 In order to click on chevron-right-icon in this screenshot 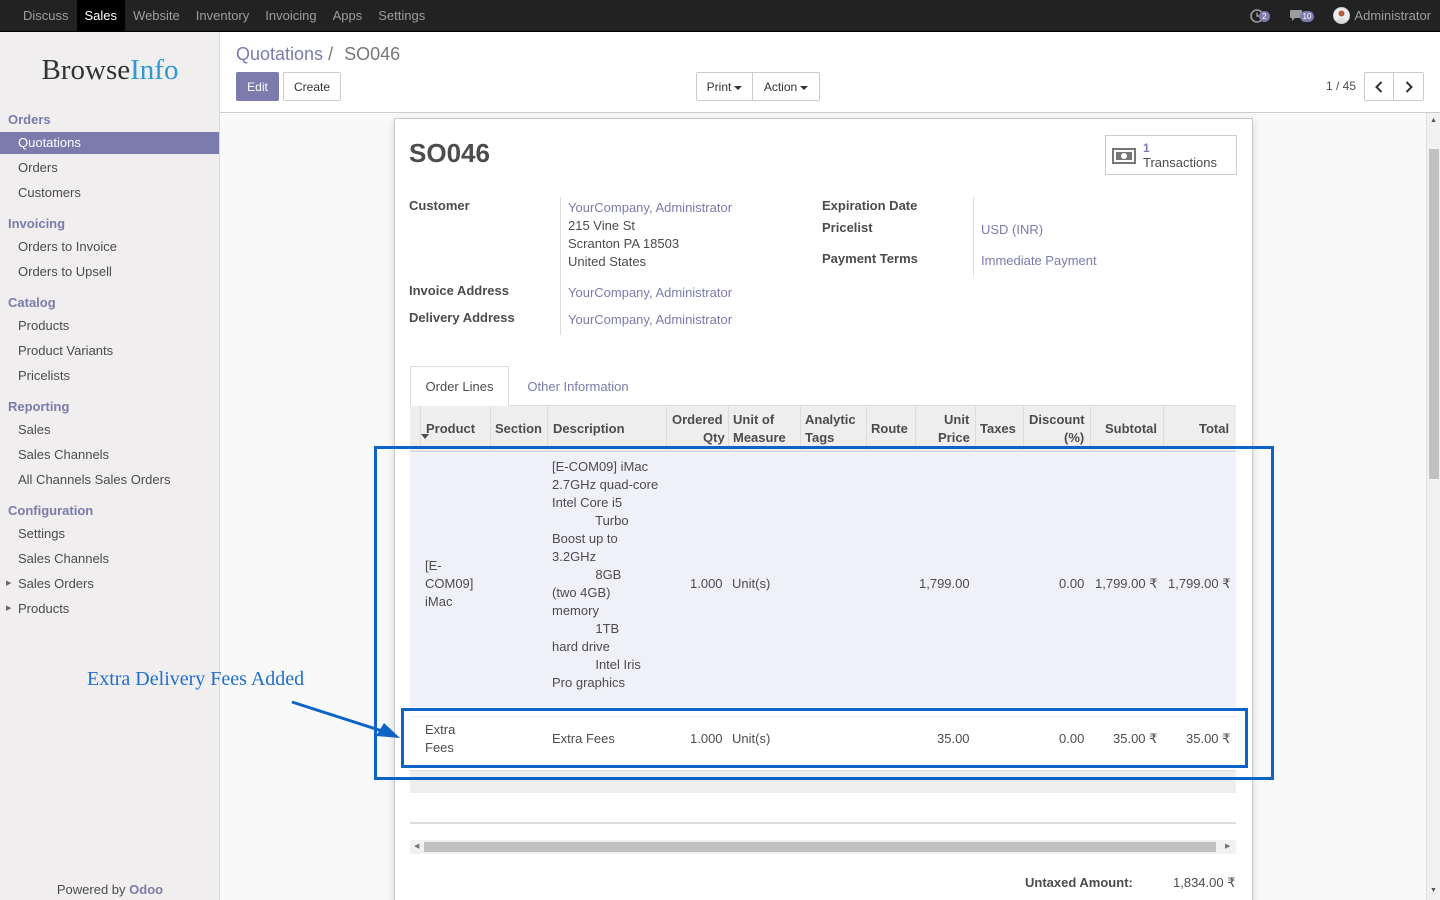, I will do `click(1409, 86)`.